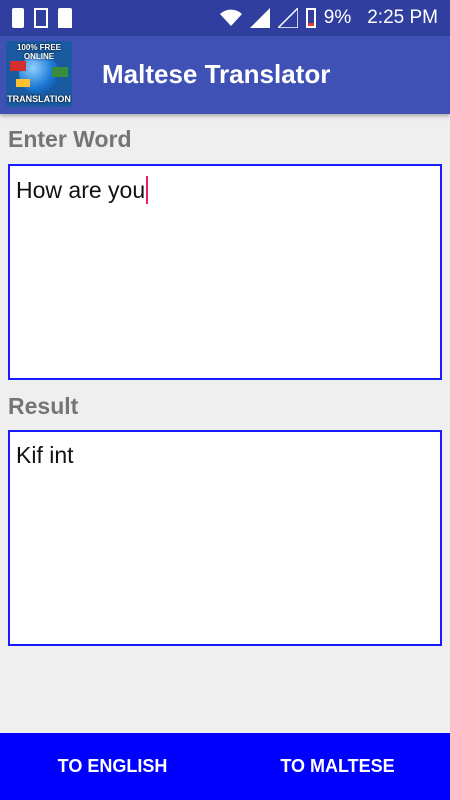 The height and width of the screenshot is (800, 450). I want to click on enter-word-label: Enter Word, so click(70, 139).